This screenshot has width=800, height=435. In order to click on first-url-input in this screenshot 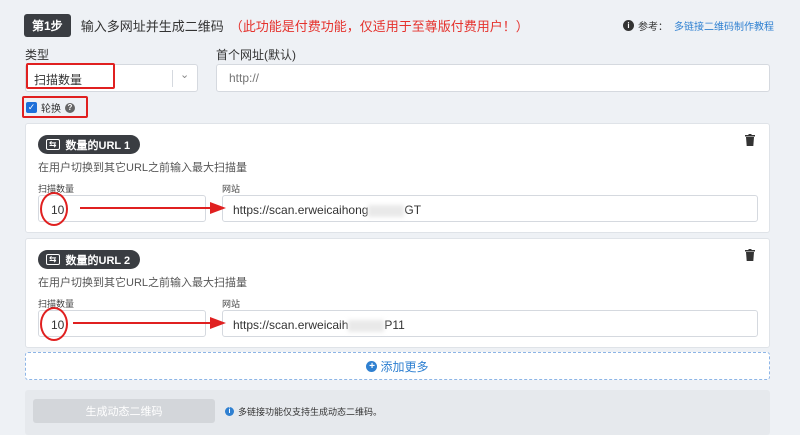, I will do `click(493, 78)`.